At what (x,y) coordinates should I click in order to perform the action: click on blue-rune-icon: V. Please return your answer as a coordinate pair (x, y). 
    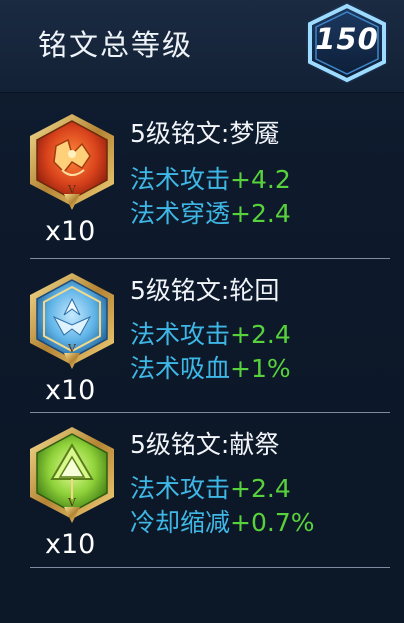
    Looking at the image, I should click on (72, 321).